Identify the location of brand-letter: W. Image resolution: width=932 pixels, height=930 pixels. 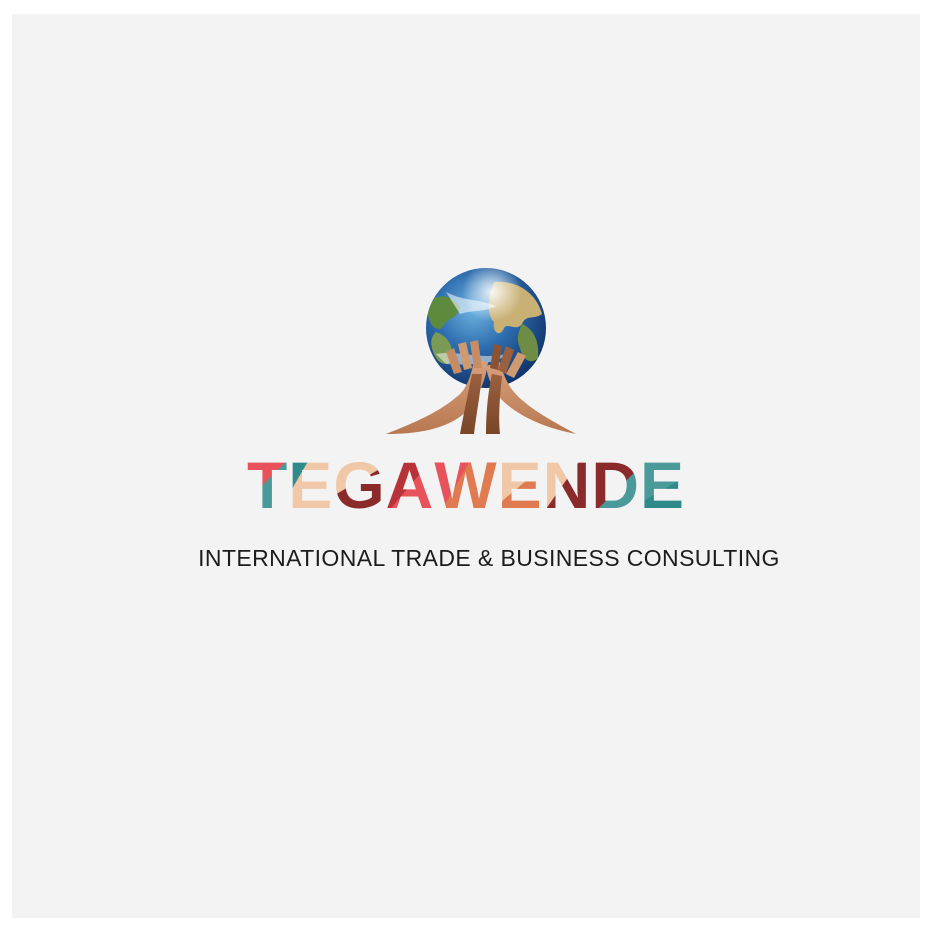
(466, 485).